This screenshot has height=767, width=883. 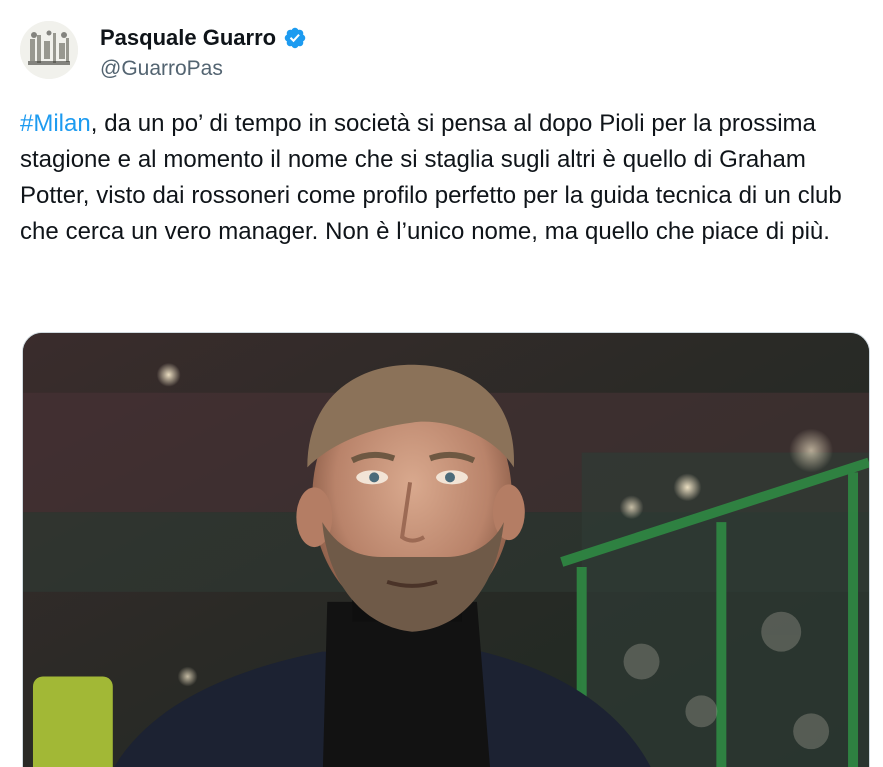 What do you see at coordinates (188, 38) in the screenshot?
I see `author-name: Pasquale Guarro` at bounding box center [188, 38].